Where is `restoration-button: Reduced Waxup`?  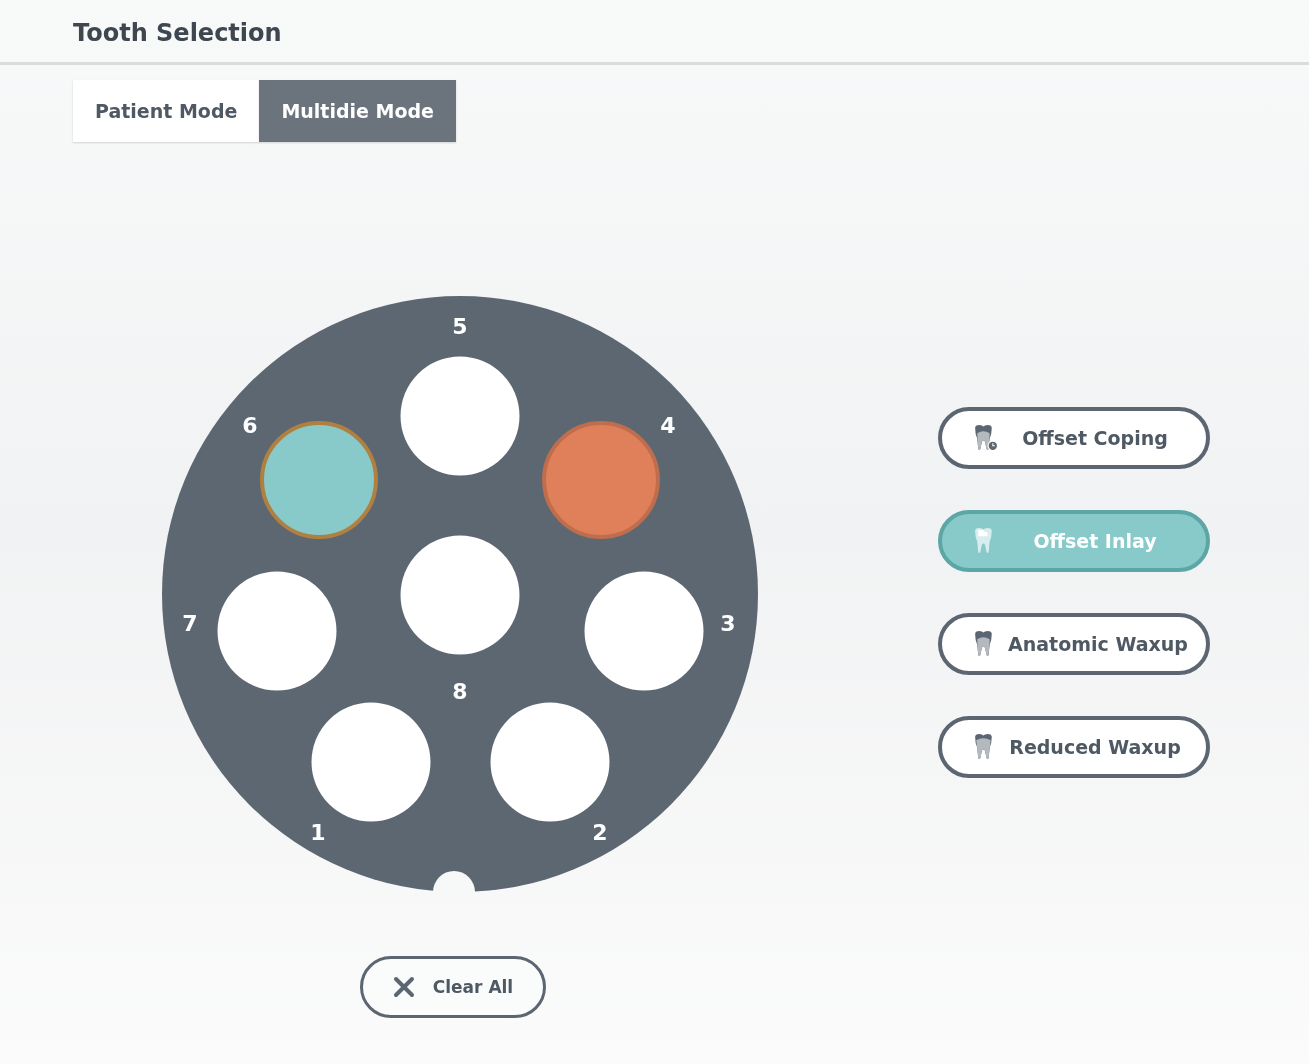
restoration-button: Reduced Waxup is located at coordinates (1074, 747).